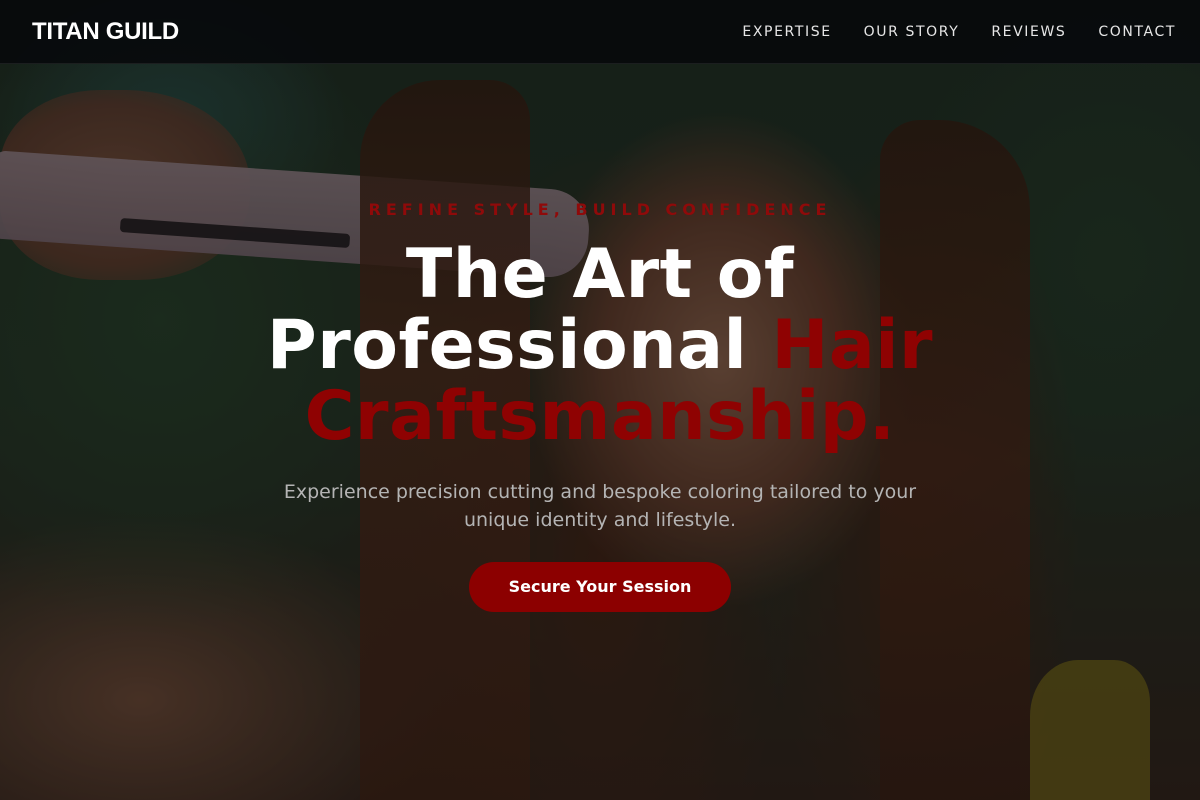 Image resolution: width=1200 pixels, height=800 pixels. Describe the element at coordinates (1137, 32) in the screenshot. I see `nav-link-contact: CONTACT` at that location.